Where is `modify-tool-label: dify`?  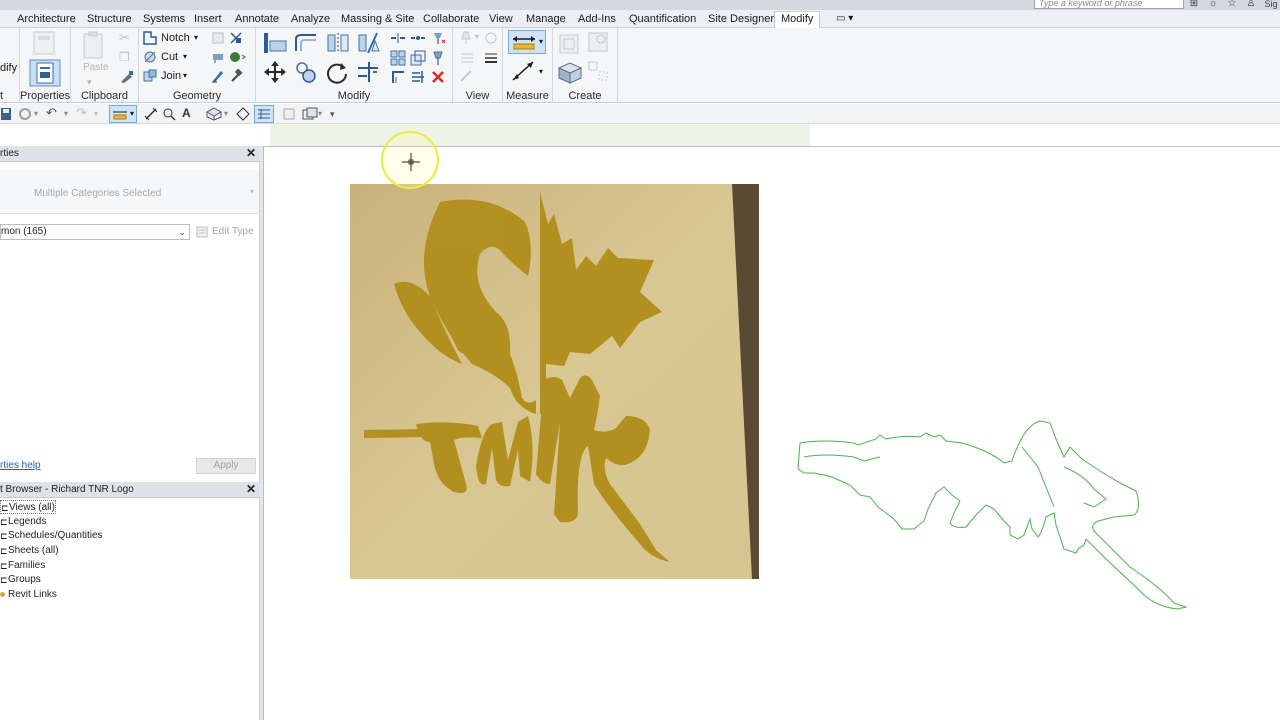 modify-tool-label: dify is located at coordinates (8, 68).